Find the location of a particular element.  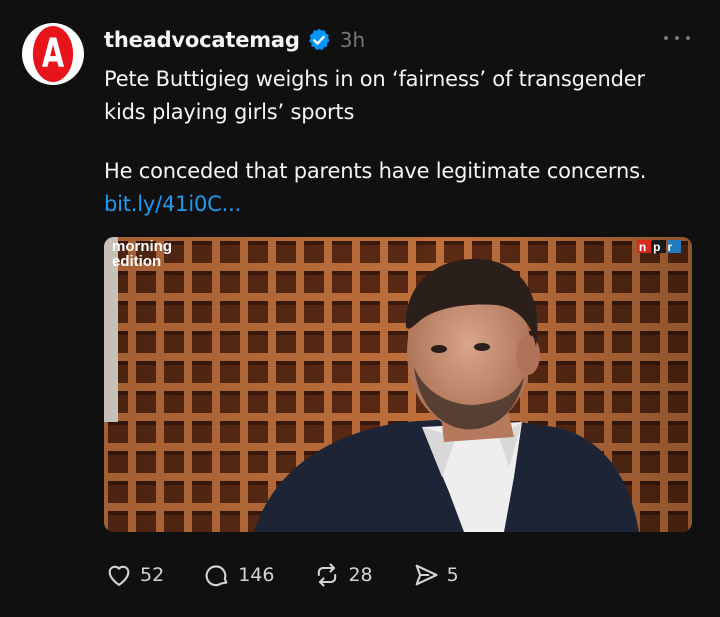

post-timestamp: 3h is located at coordinates (352, 40).